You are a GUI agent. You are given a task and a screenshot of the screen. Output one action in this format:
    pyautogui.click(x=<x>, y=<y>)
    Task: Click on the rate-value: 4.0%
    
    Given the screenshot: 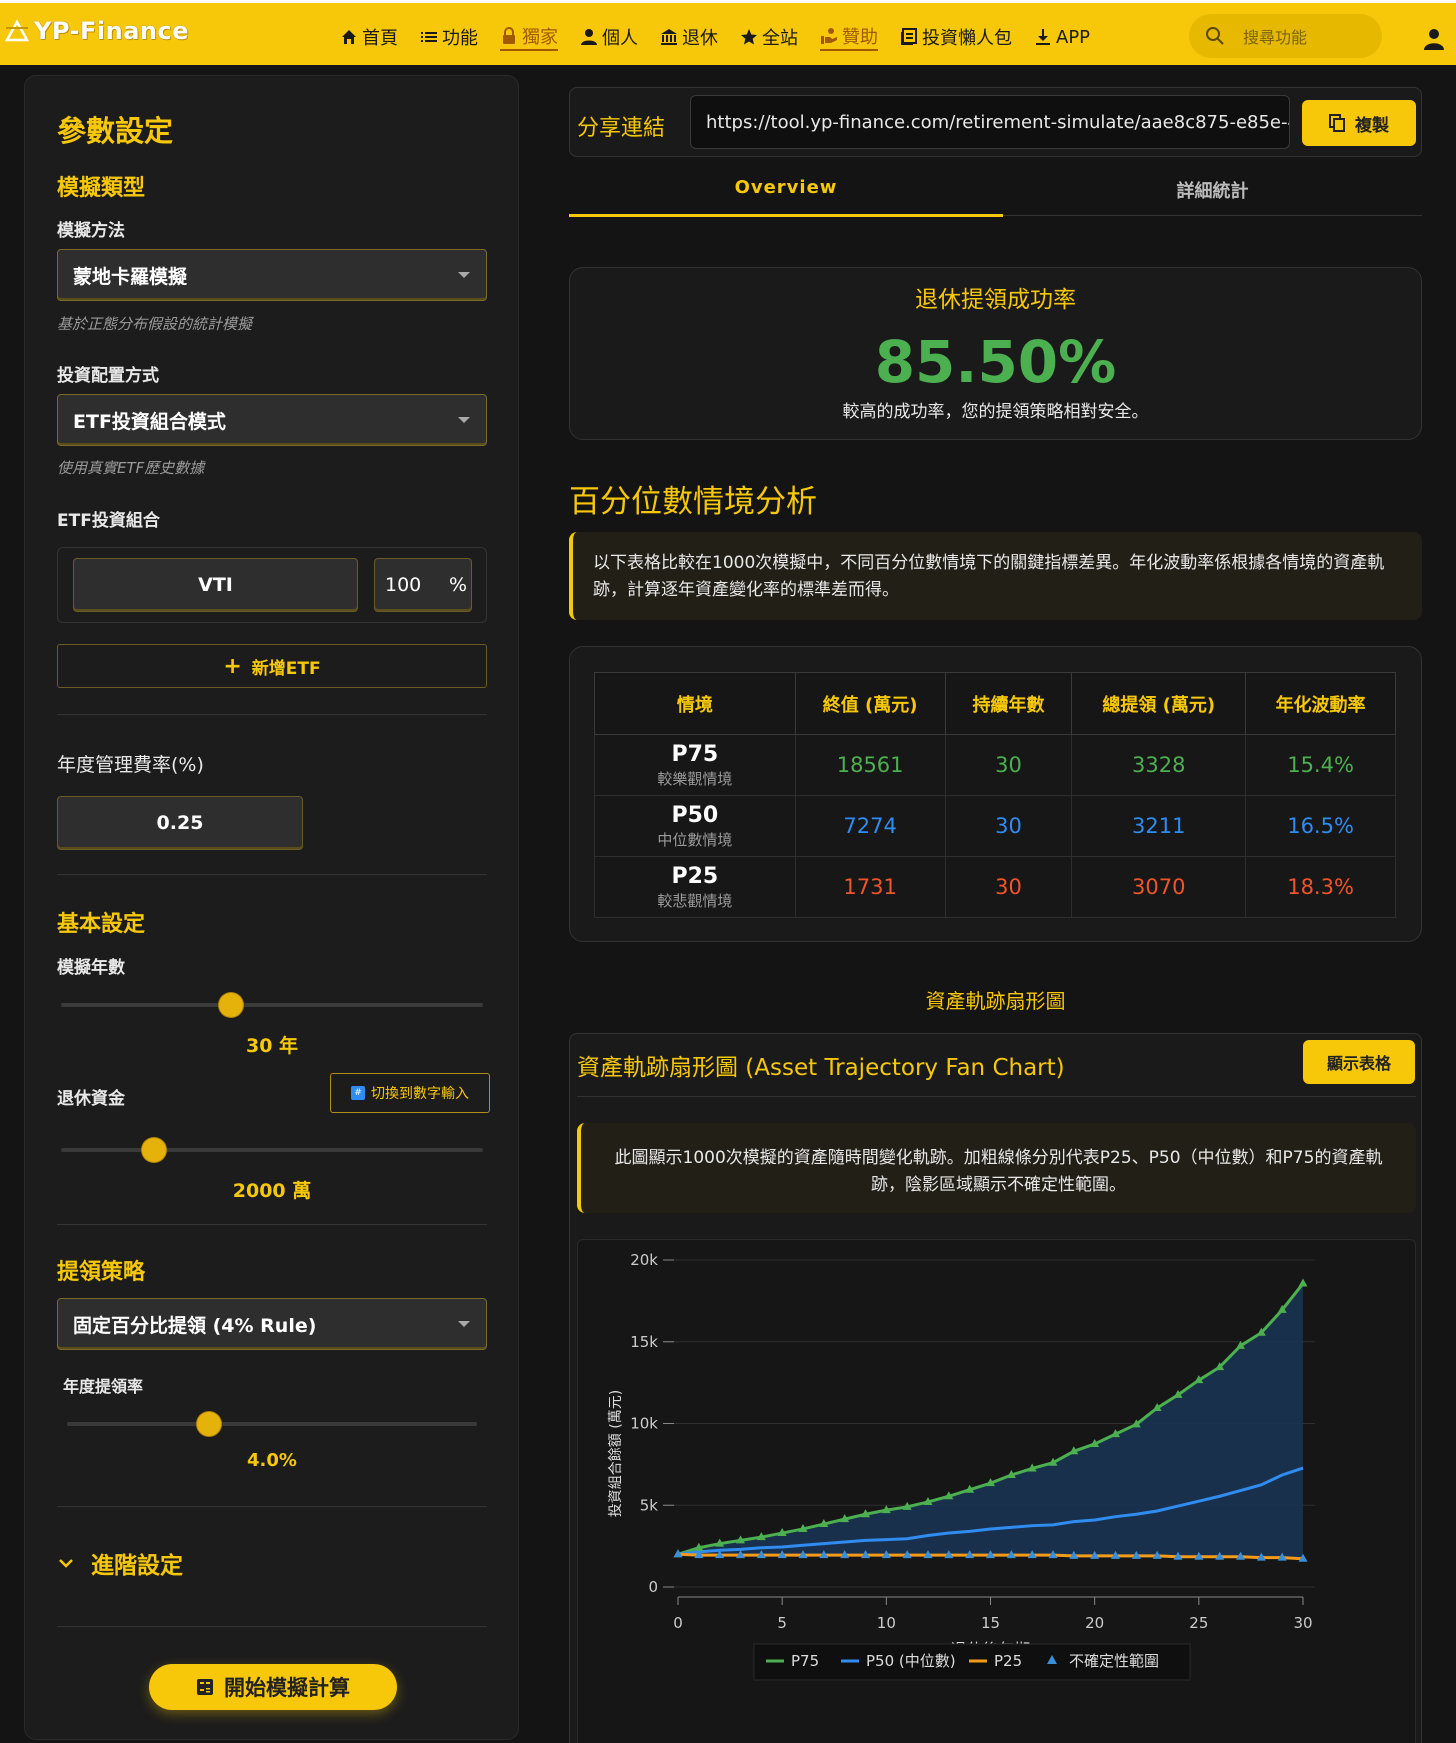 What is the action you would take?
    pyautogui.click(x=272, y=1460)
    